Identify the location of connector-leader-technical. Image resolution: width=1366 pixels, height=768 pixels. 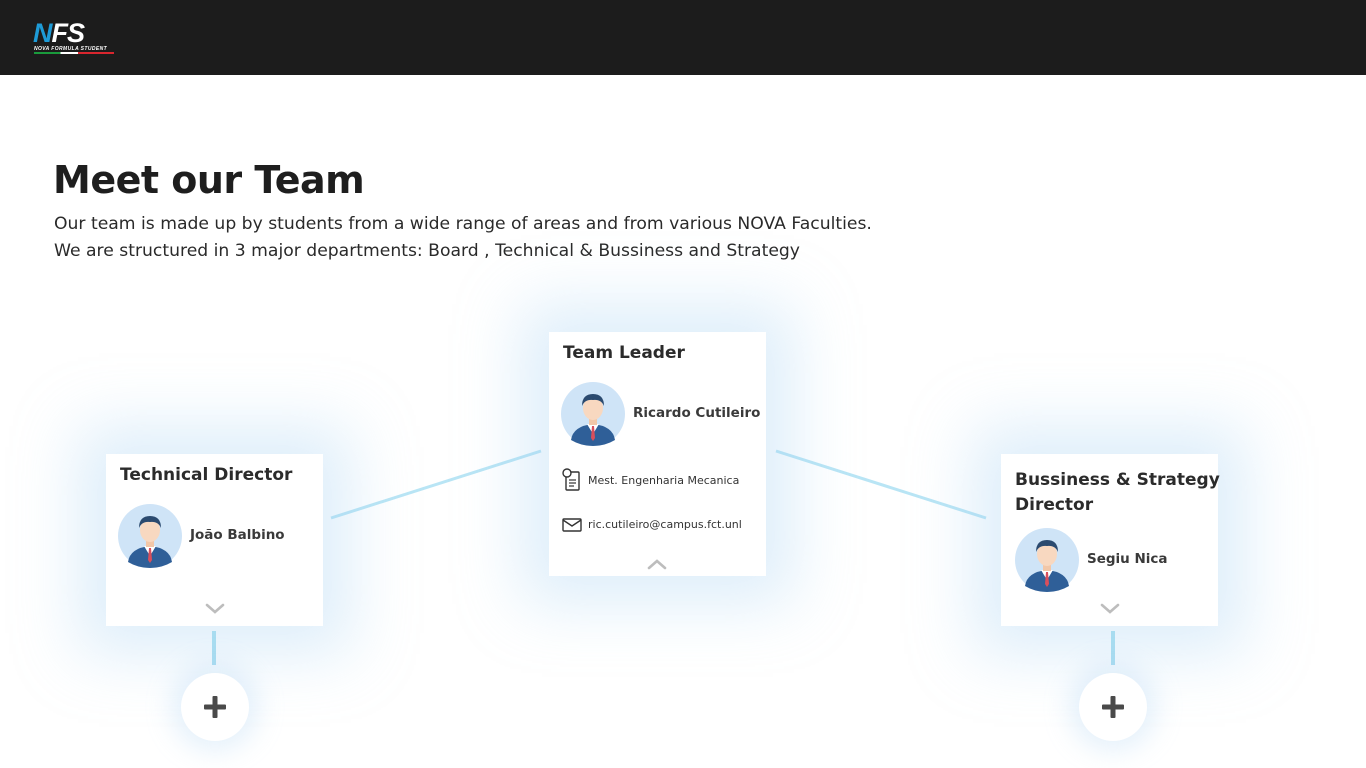
(436, 484).